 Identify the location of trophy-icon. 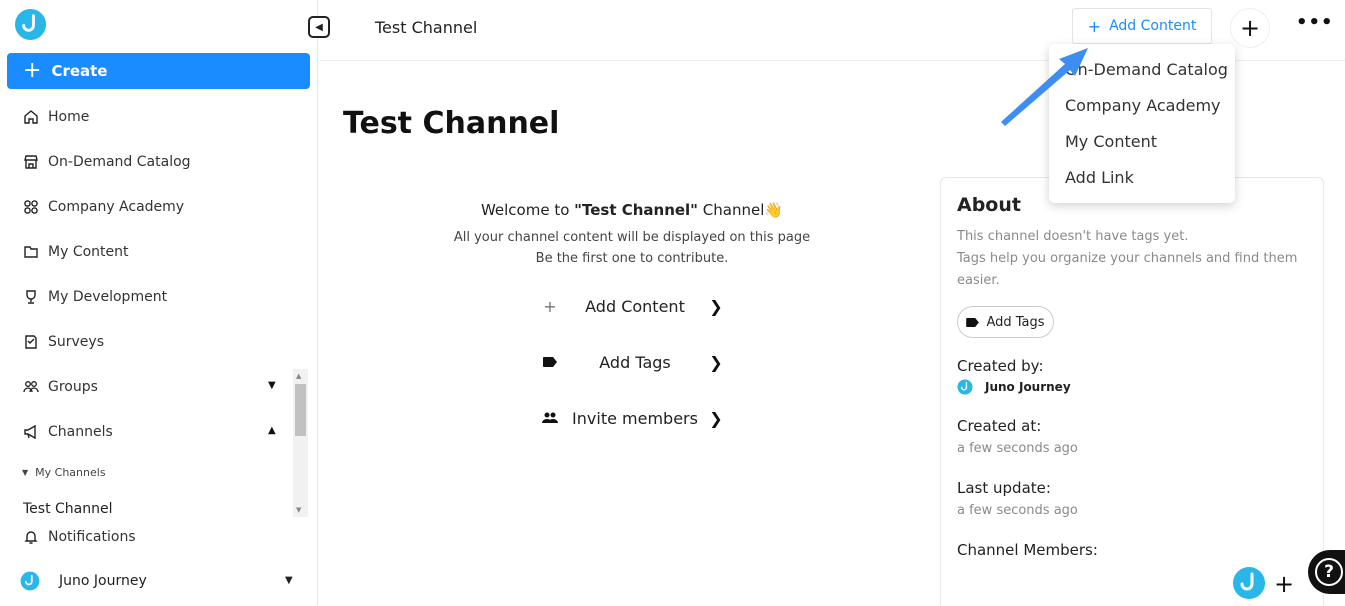
(31, 297).